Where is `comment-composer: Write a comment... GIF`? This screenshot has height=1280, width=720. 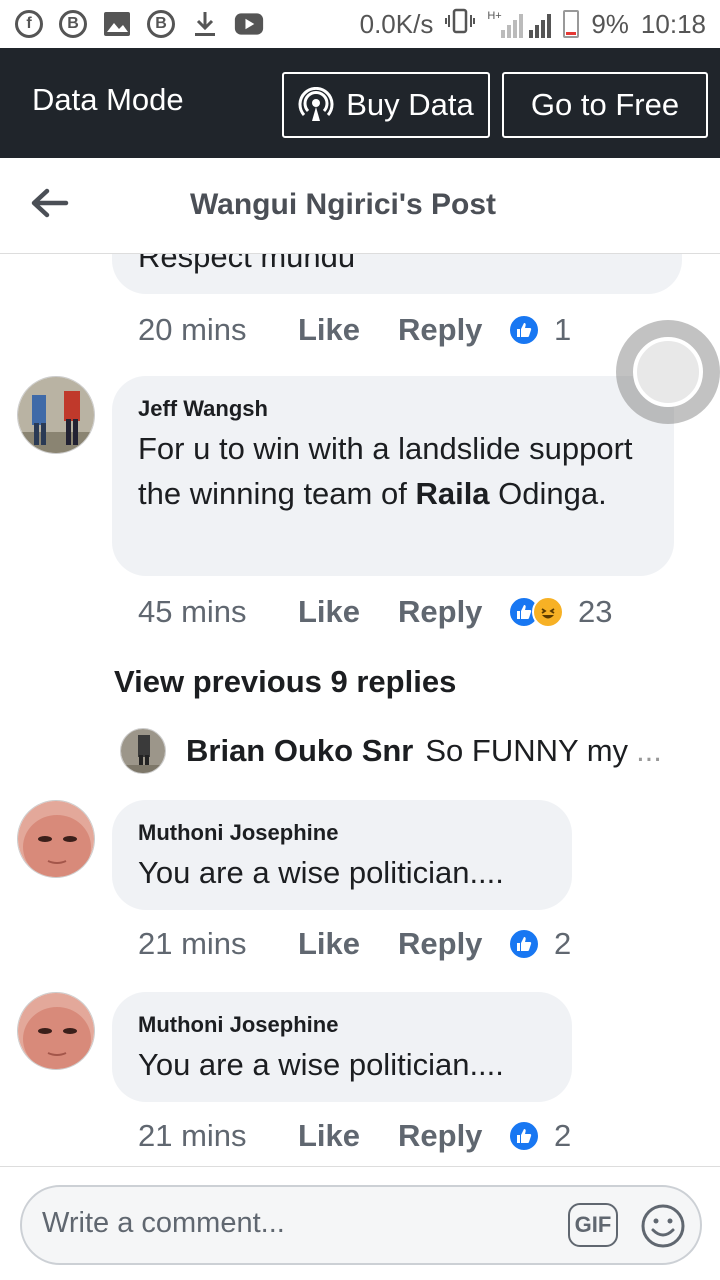 comment-composer: Write a comment... GIF is located at coordinates (360, 1223).